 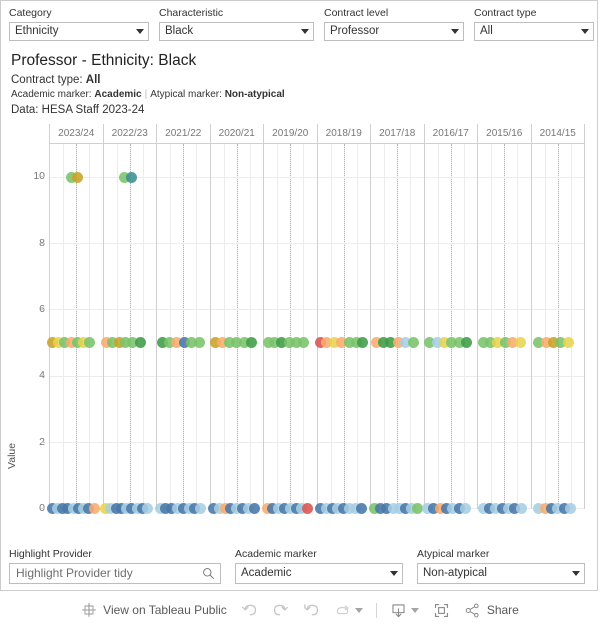 I want to click on refresh-button, so click(x=348, y=610).